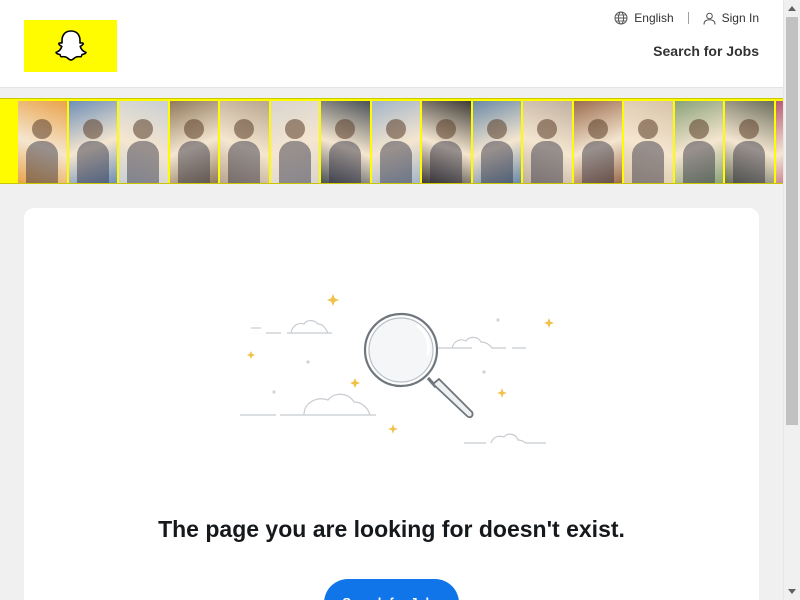  What do you see at coordinates (792, 592) in the screenshot?
I see `scroll-down-arrow-icon` at bounding box center [792, 592].